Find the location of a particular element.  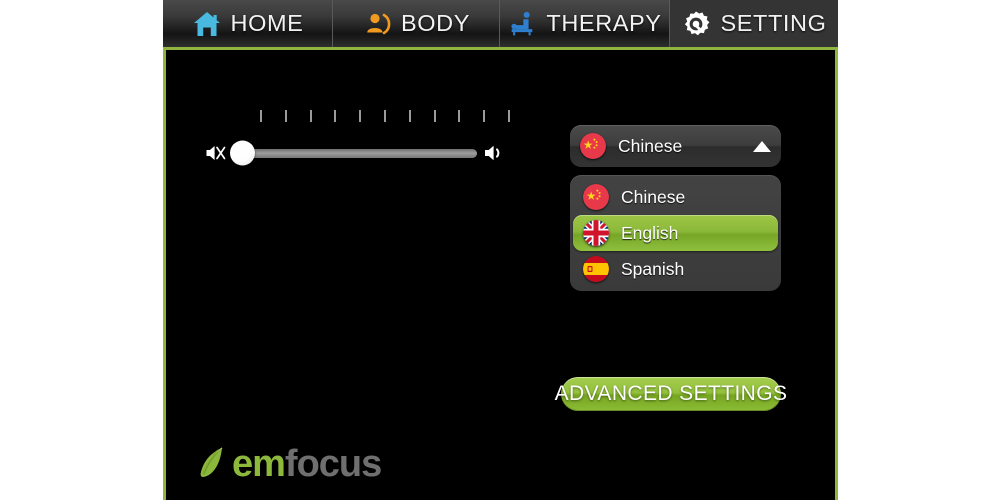

language-option-label: English is located at coordinates (650, 232).